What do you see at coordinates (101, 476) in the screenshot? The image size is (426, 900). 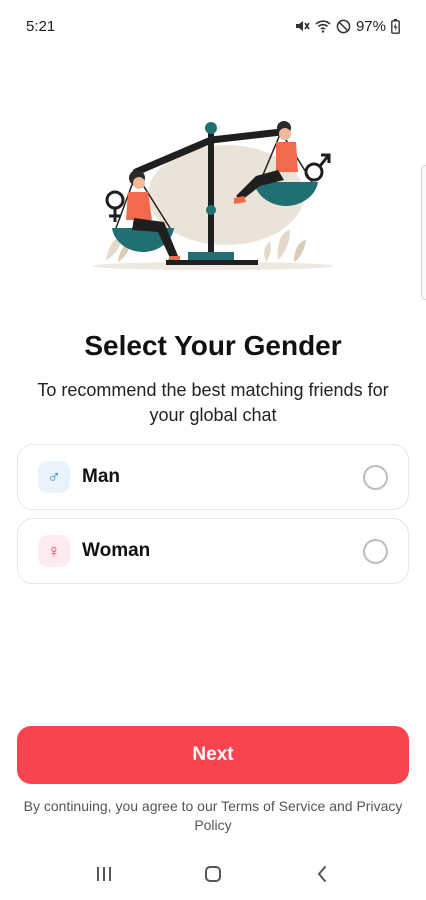 I see `gender-option-label: Man` at bounding box center [101, 476].